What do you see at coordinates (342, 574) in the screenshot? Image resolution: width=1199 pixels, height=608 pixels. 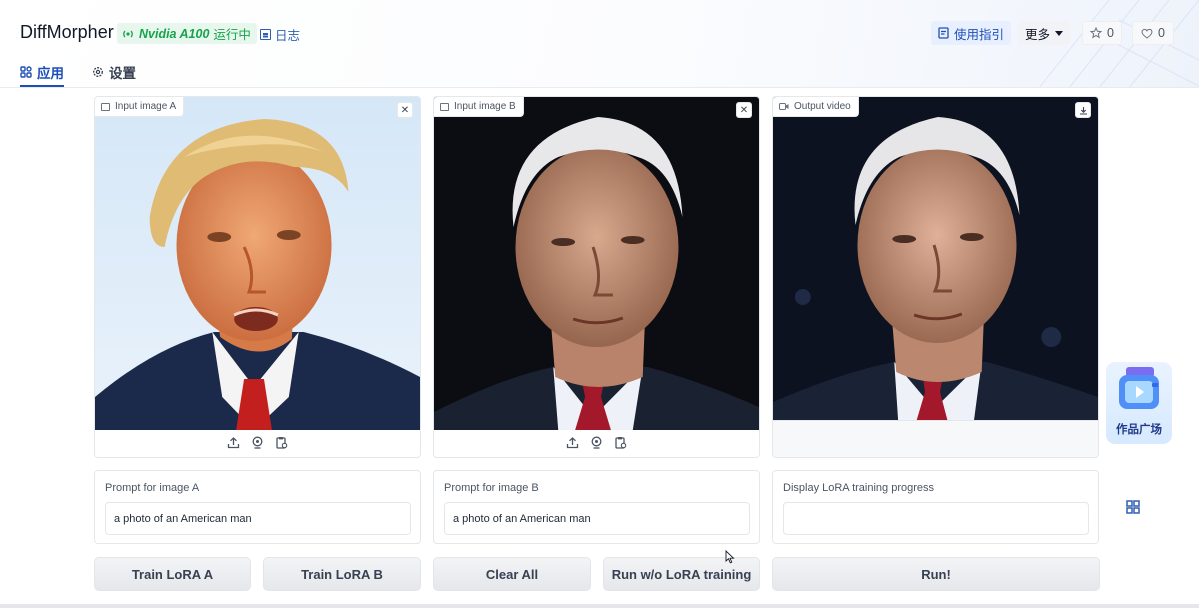 I see `train-lora-b-button: Train LoRA B` at bounding box center [342, 574].